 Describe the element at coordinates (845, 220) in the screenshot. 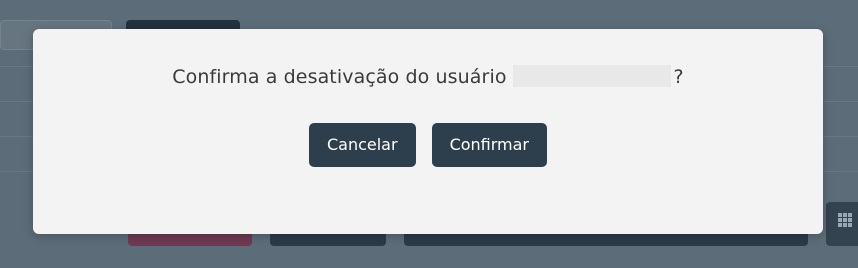

I see `grid-icon` at that location.